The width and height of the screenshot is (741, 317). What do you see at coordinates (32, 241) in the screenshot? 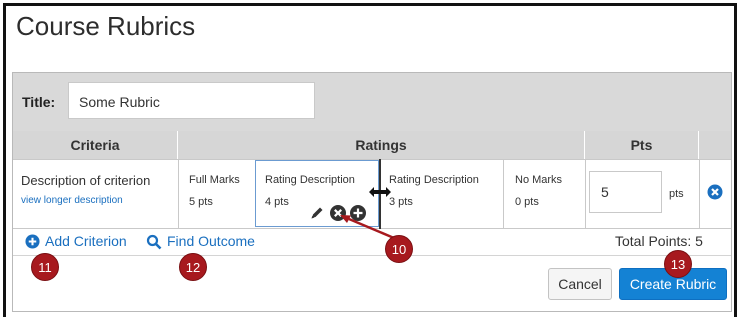
I see `add-circle-icon` at bounding box center [32, 241].